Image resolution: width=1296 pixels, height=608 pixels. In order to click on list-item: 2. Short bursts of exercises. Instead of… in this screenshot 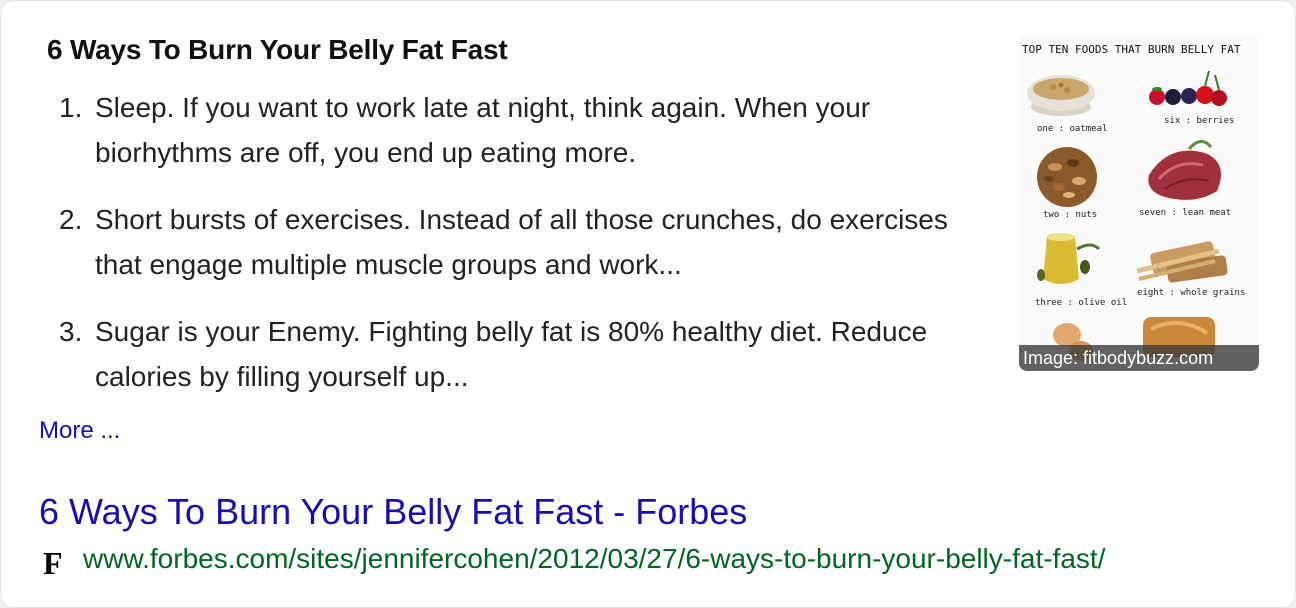, I will do `click(524, 242)`.